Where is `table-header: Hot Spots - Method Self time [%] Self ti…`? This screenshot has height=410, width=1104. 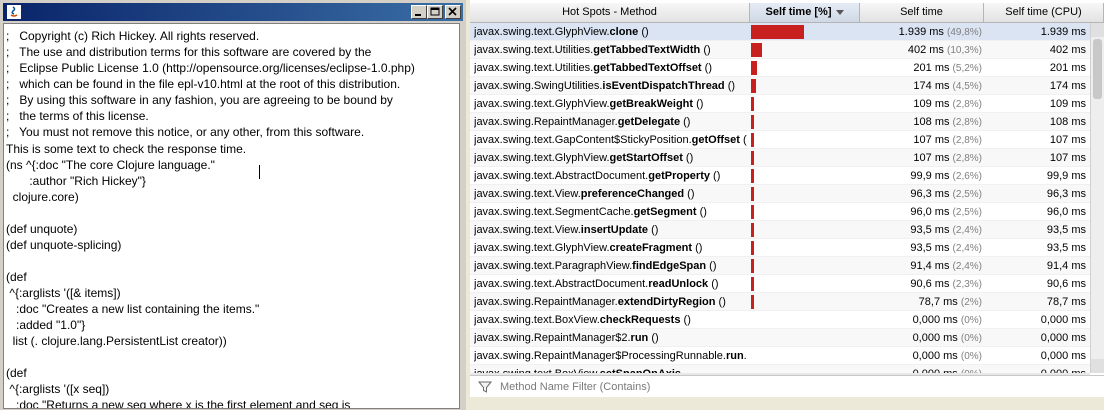
table-header: Hot Spots - Method Self time [%] Self ti… is located at coordinates (787, 13).